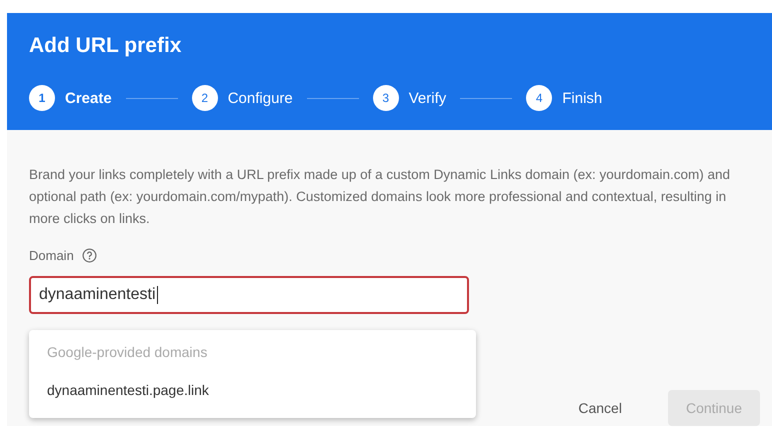  What do you see at coordinates (51, 255) in the screenshot?
I see `field-label: Domain` at bounding box center [51, 255].